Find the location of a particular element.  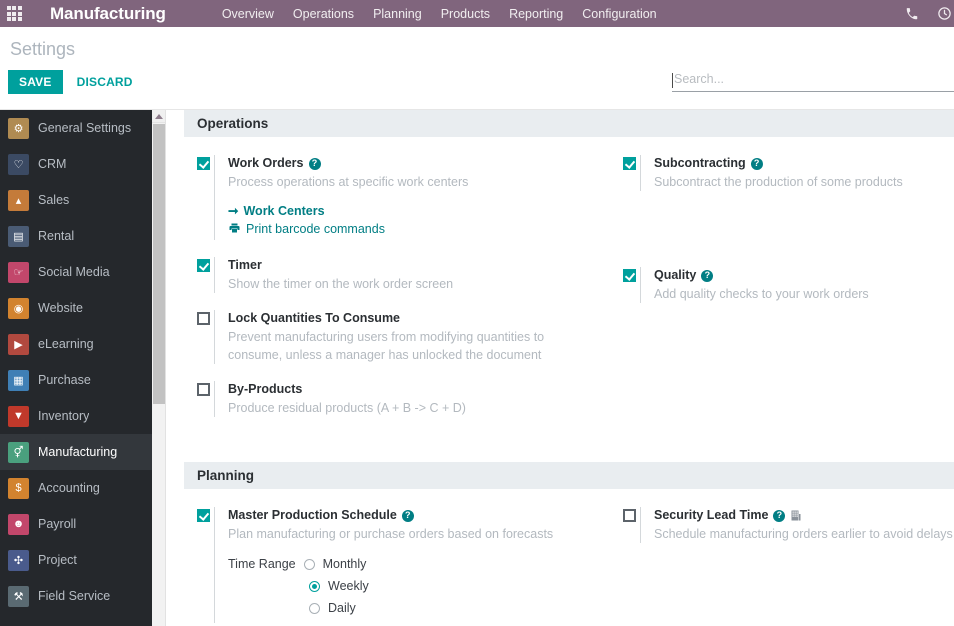

sidebar-item-website: ◉ Website is located at coordinates (76, 308).